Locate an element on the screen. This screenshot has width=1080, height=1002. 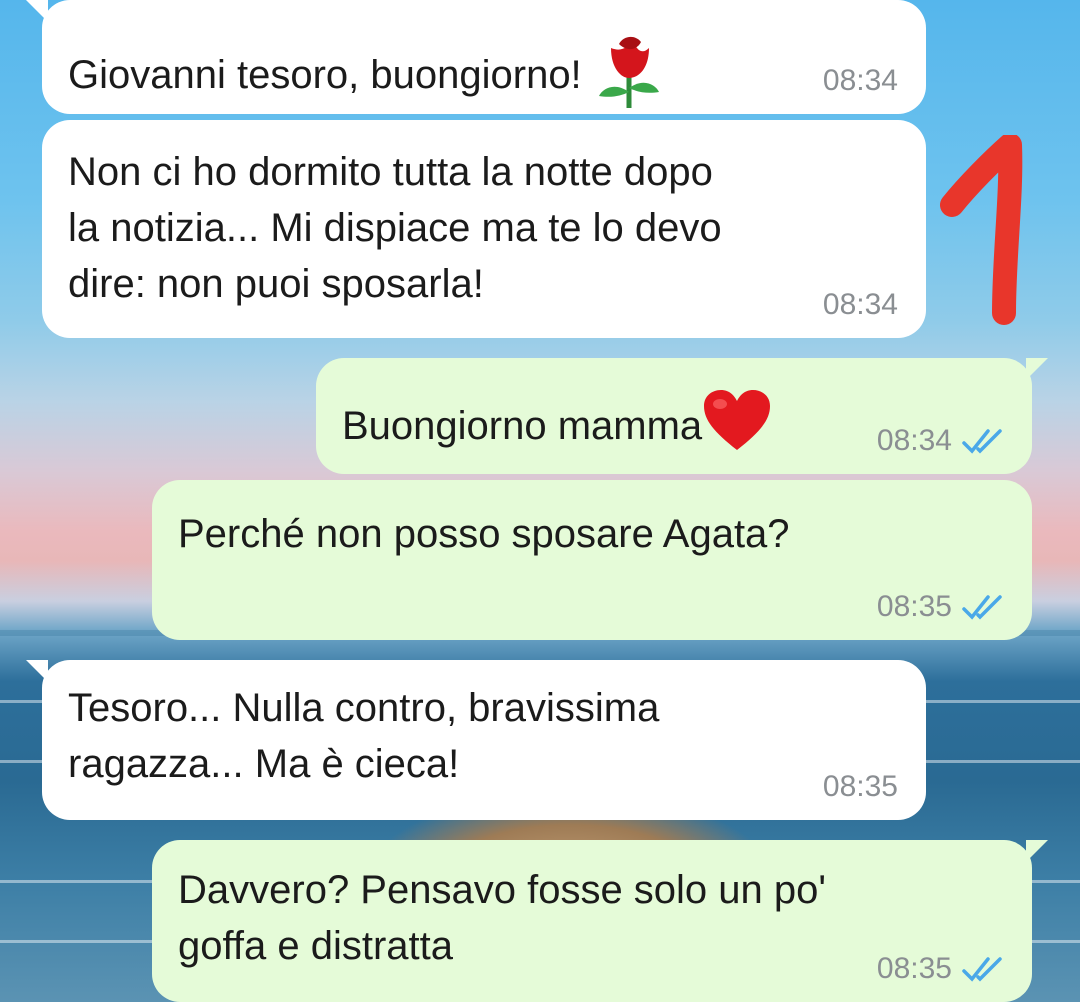
rose-icon is located at coordinates (629, 77).